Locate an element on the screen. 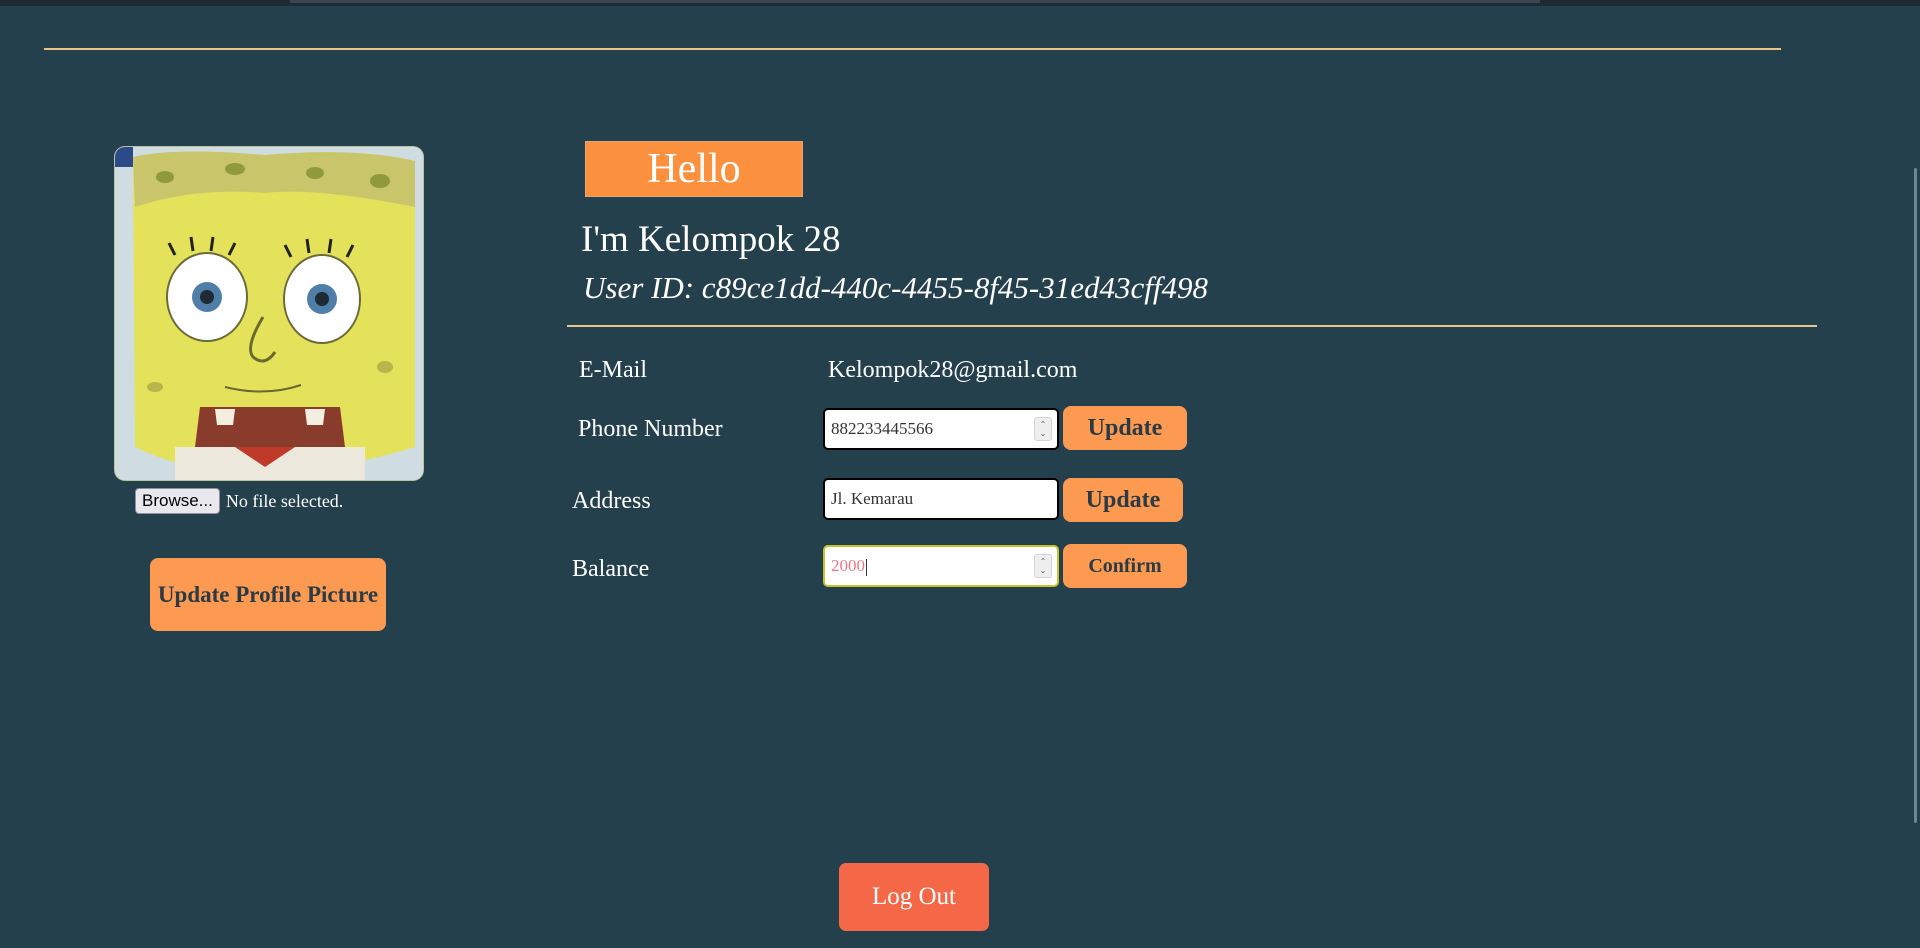 The width and height of the screenshot is (1920, 948). browser-top-strip is located at coordinates (960, 3).